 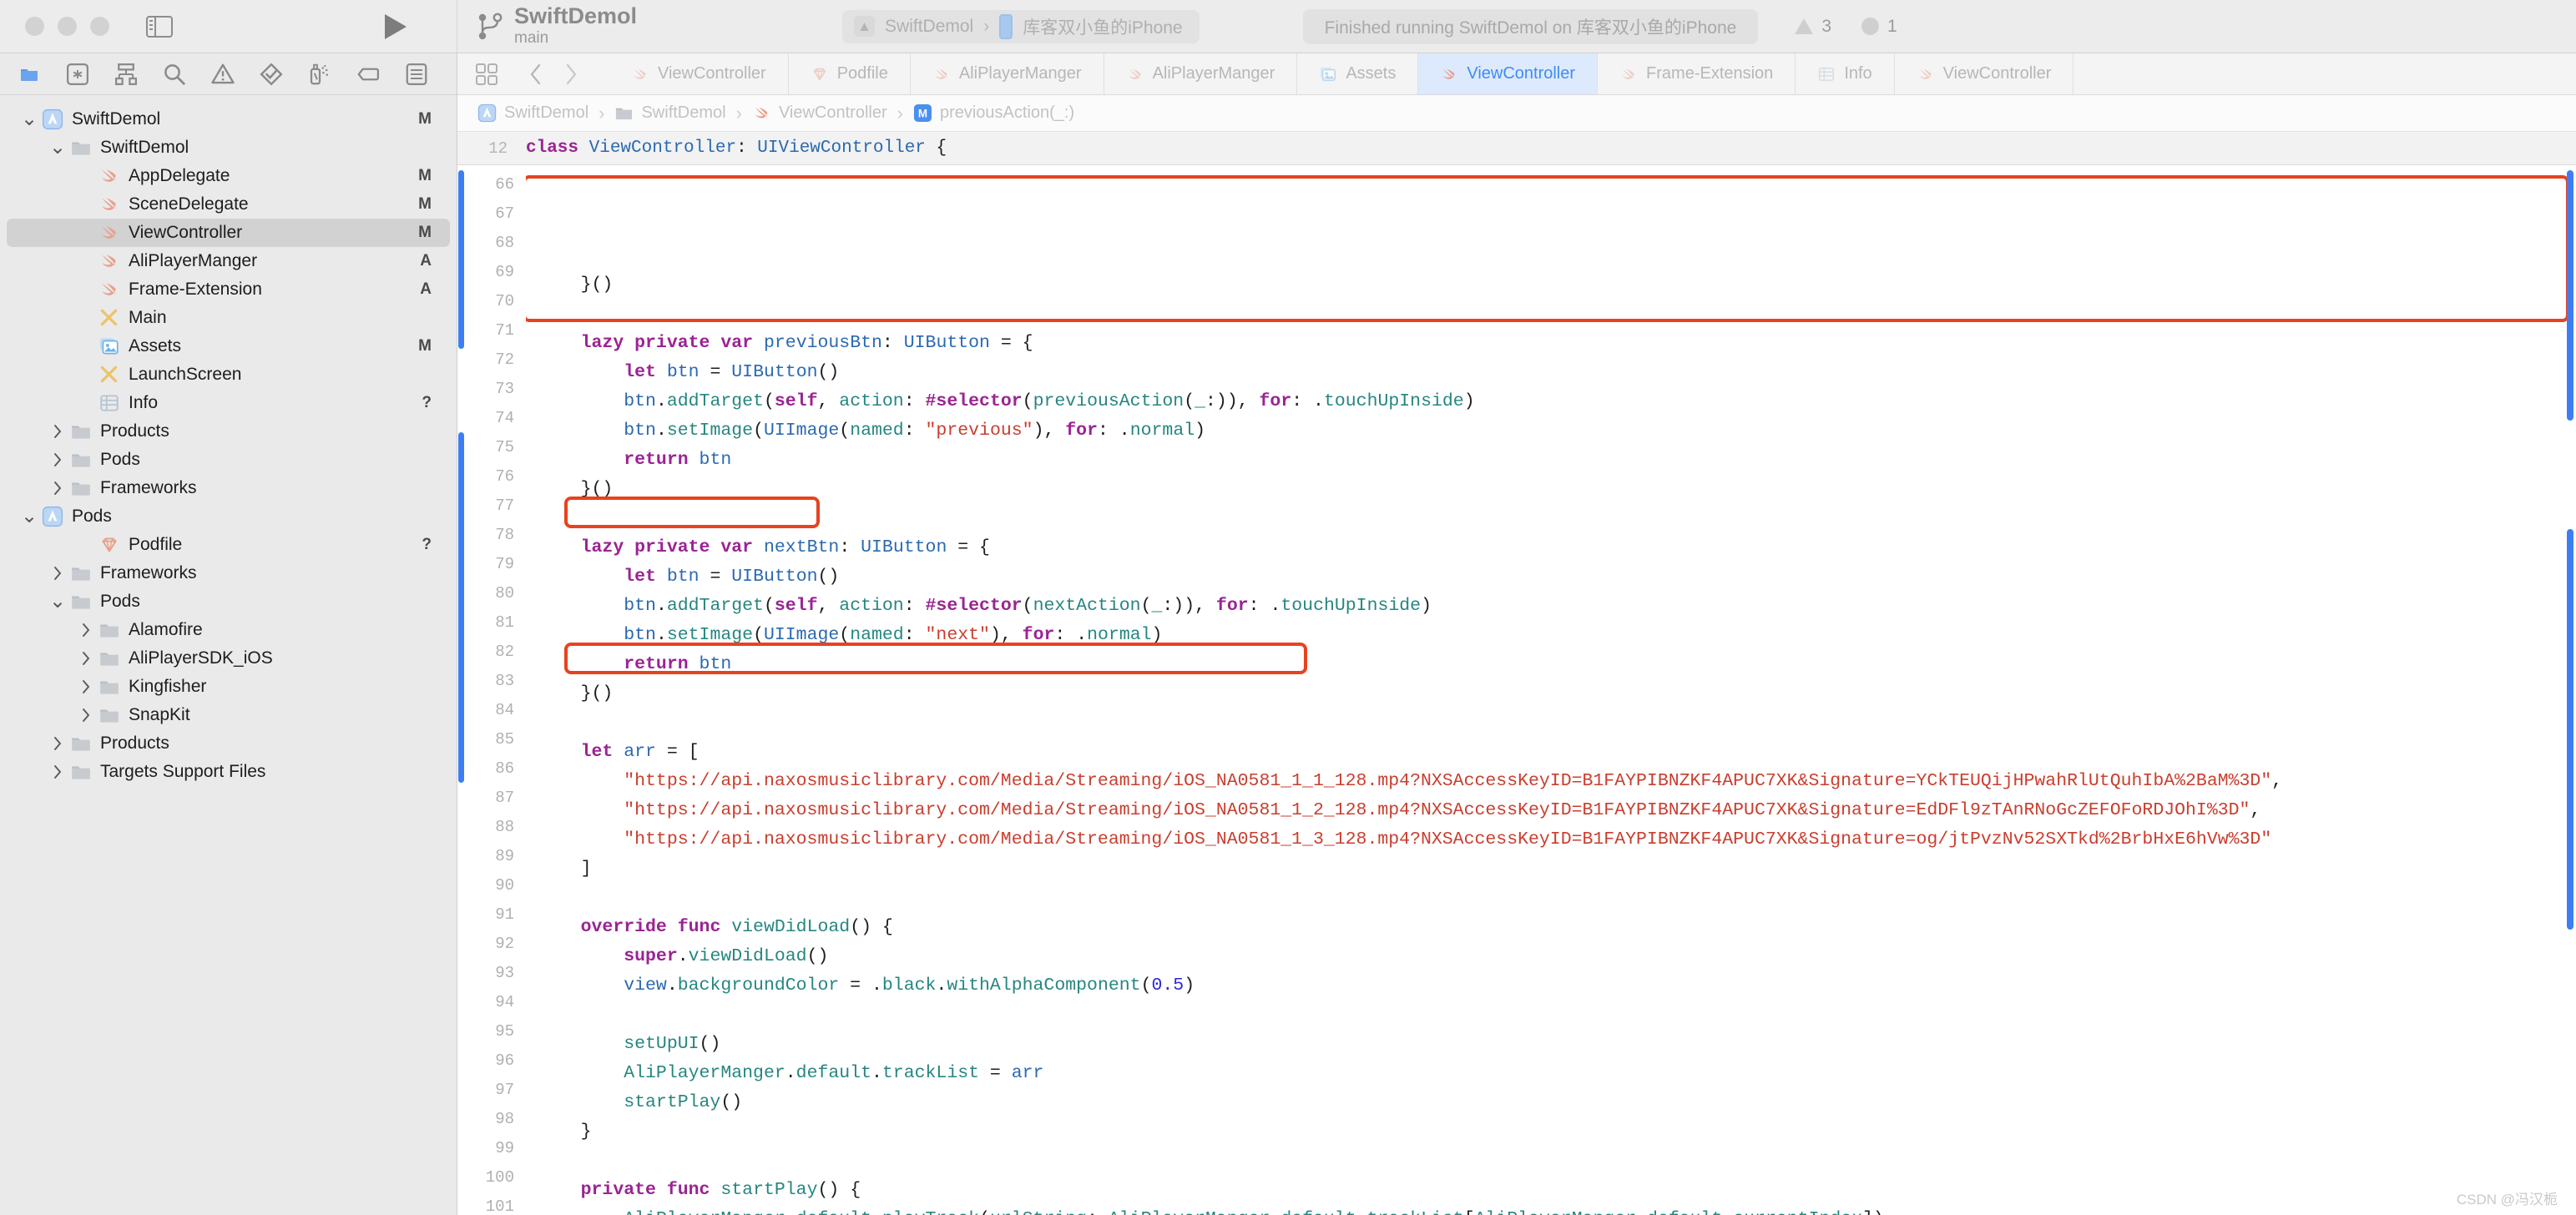 I want to click on sidebar-toggle-icon, so click(x=159, y=27).